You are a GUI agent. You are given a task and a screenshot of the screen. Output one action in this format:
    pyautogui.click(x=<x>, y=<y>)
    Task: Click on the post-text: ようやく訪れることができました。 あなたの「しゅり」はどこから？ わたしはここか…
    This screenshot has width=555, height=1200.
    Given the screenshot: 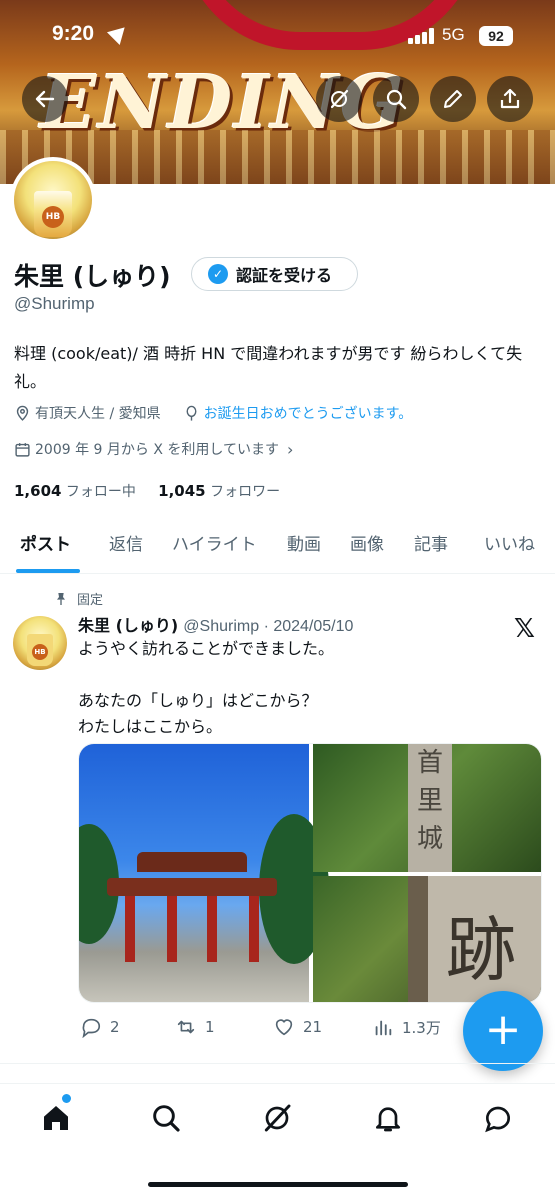 What is the action you would take?
    pyautogui.click(x=206, y=687)
    